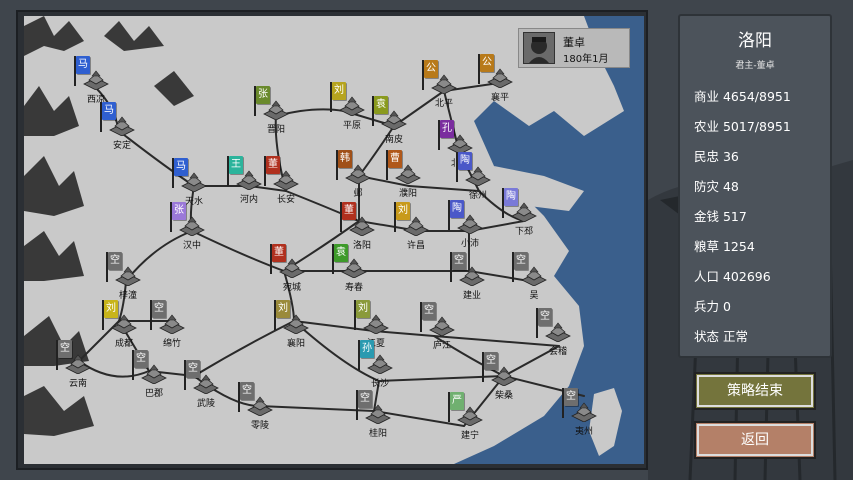 This screenshot has height=480, width=853. I want to click on faction-flag-icon: 韩, so click(345, 159).